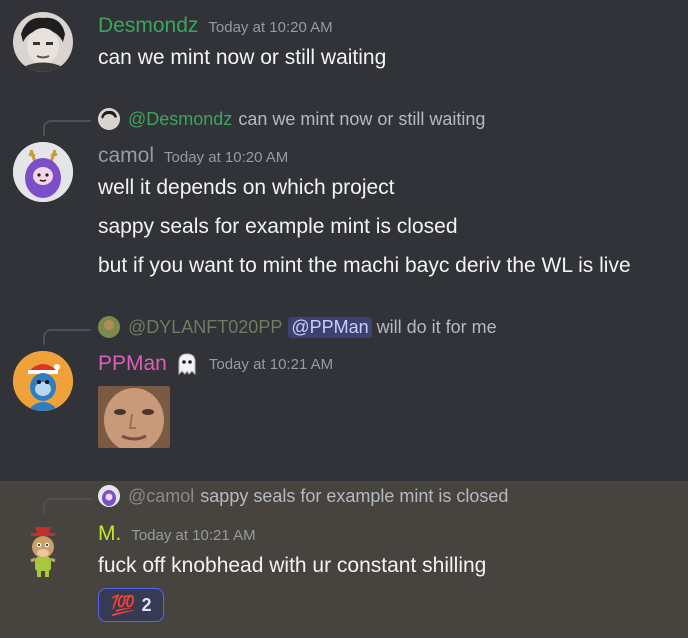 Image resolution: width=688 pixels, height=638 pixels. What do you see at coordinates (354, 495) in the screenshot?
I see `reply-text: sappy seals for example mint is closed` at bounding box center [354, 495].